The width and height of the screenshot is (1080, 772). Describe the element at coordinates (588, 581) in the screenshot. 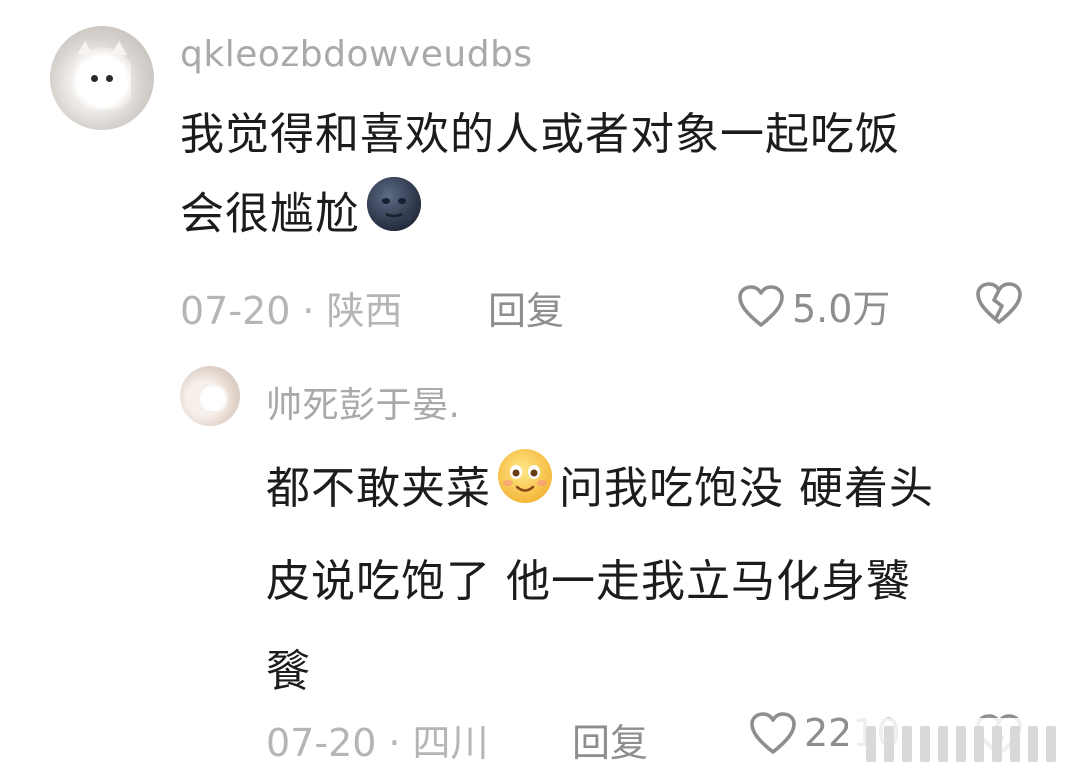

I see `comment-text-line: 皮说吃饱了 他一走我立马化身饕` at that location.